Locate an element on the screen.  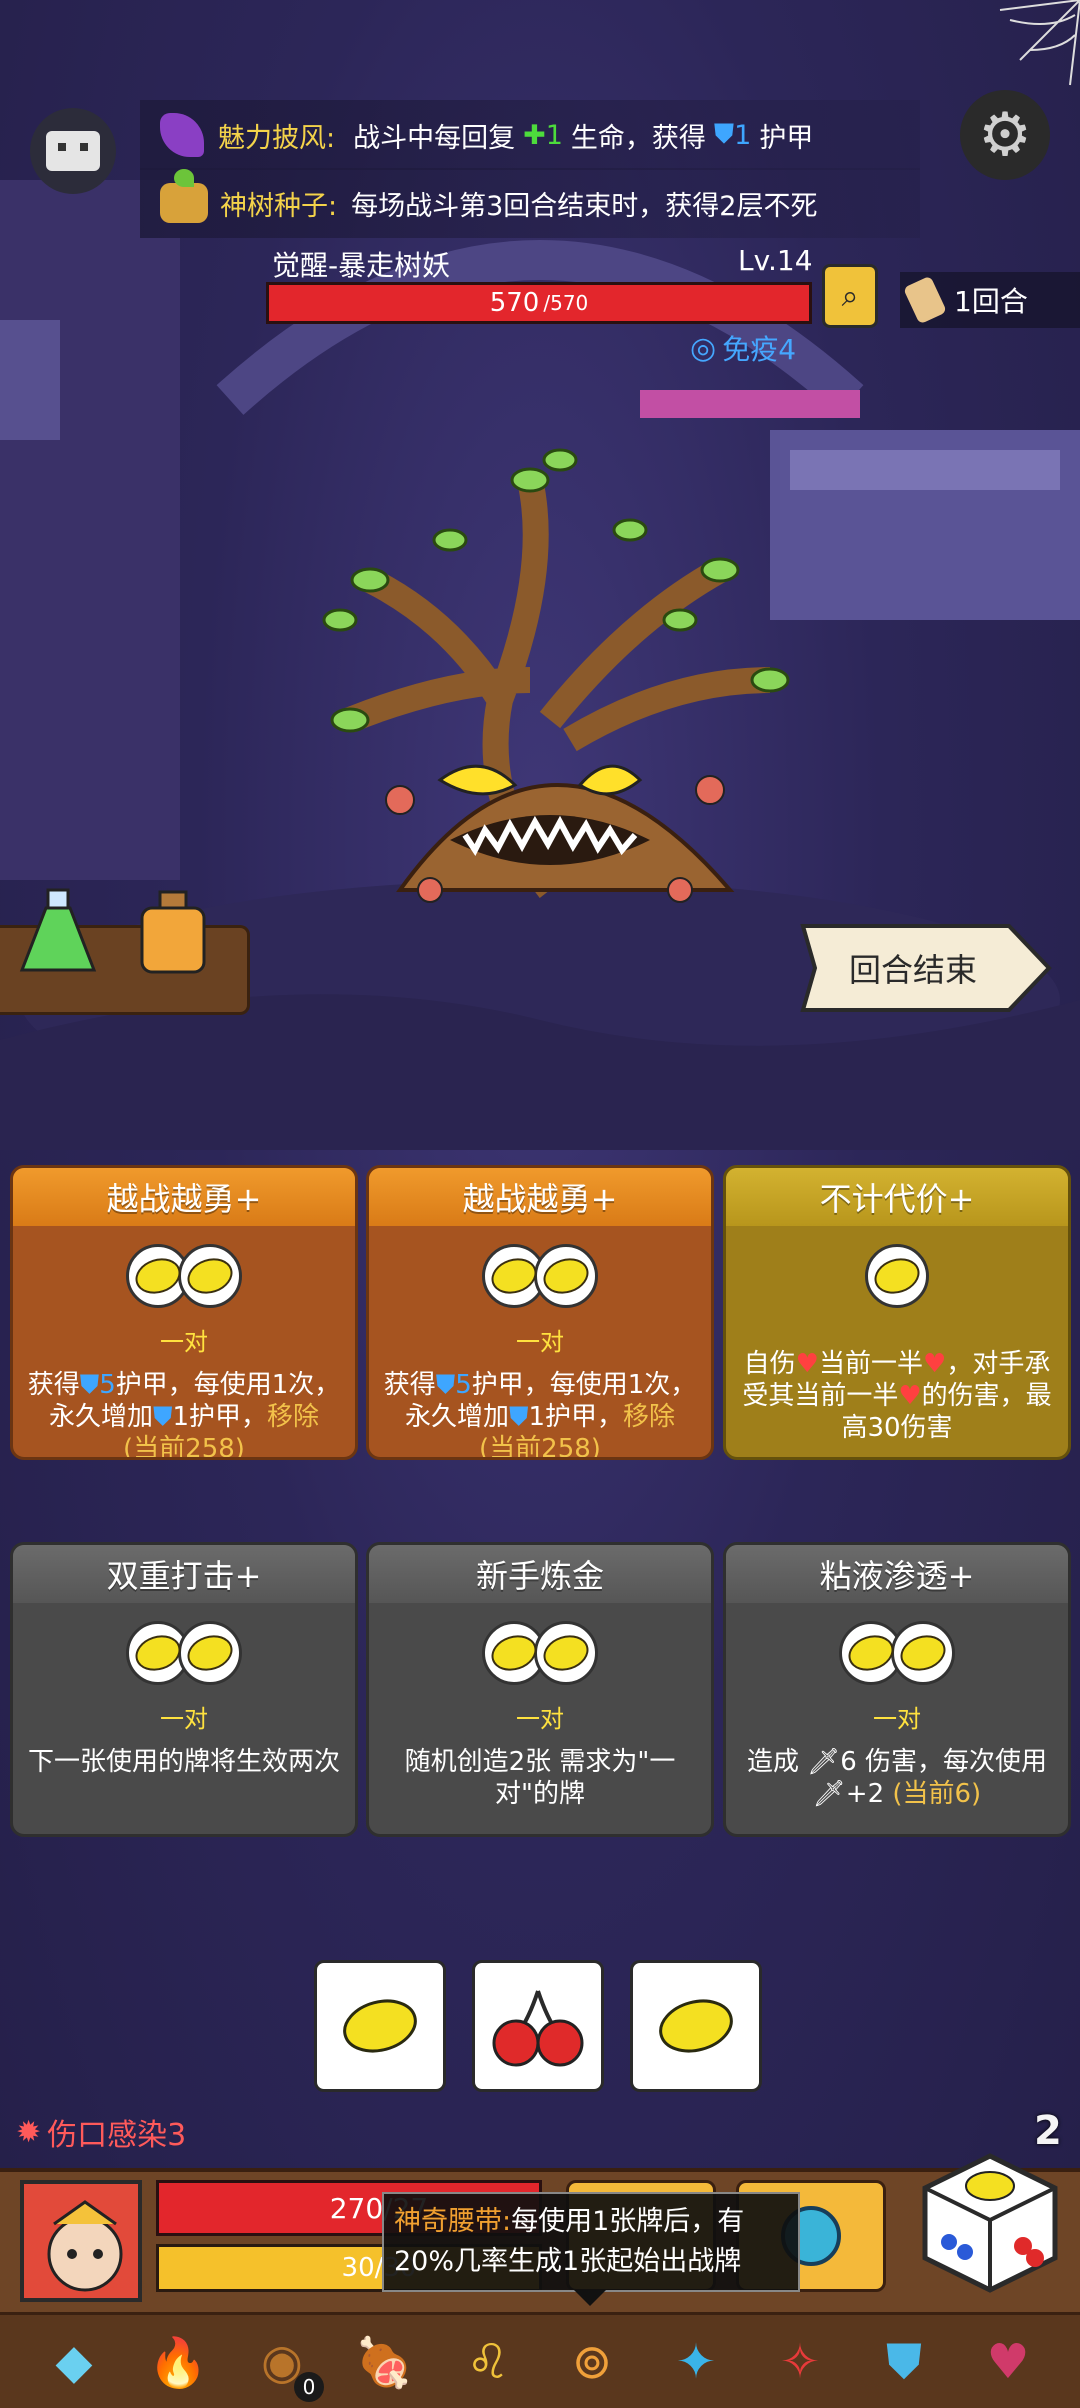
armor-value: 1 is located at coordinates (743, 135).